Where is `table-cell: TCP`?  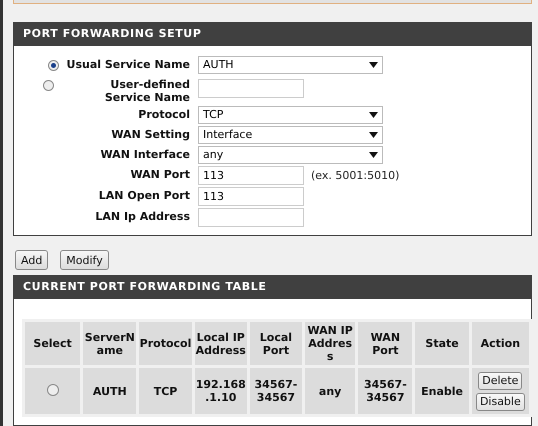 table-cell: TCP is located at coordinates (165, 391).